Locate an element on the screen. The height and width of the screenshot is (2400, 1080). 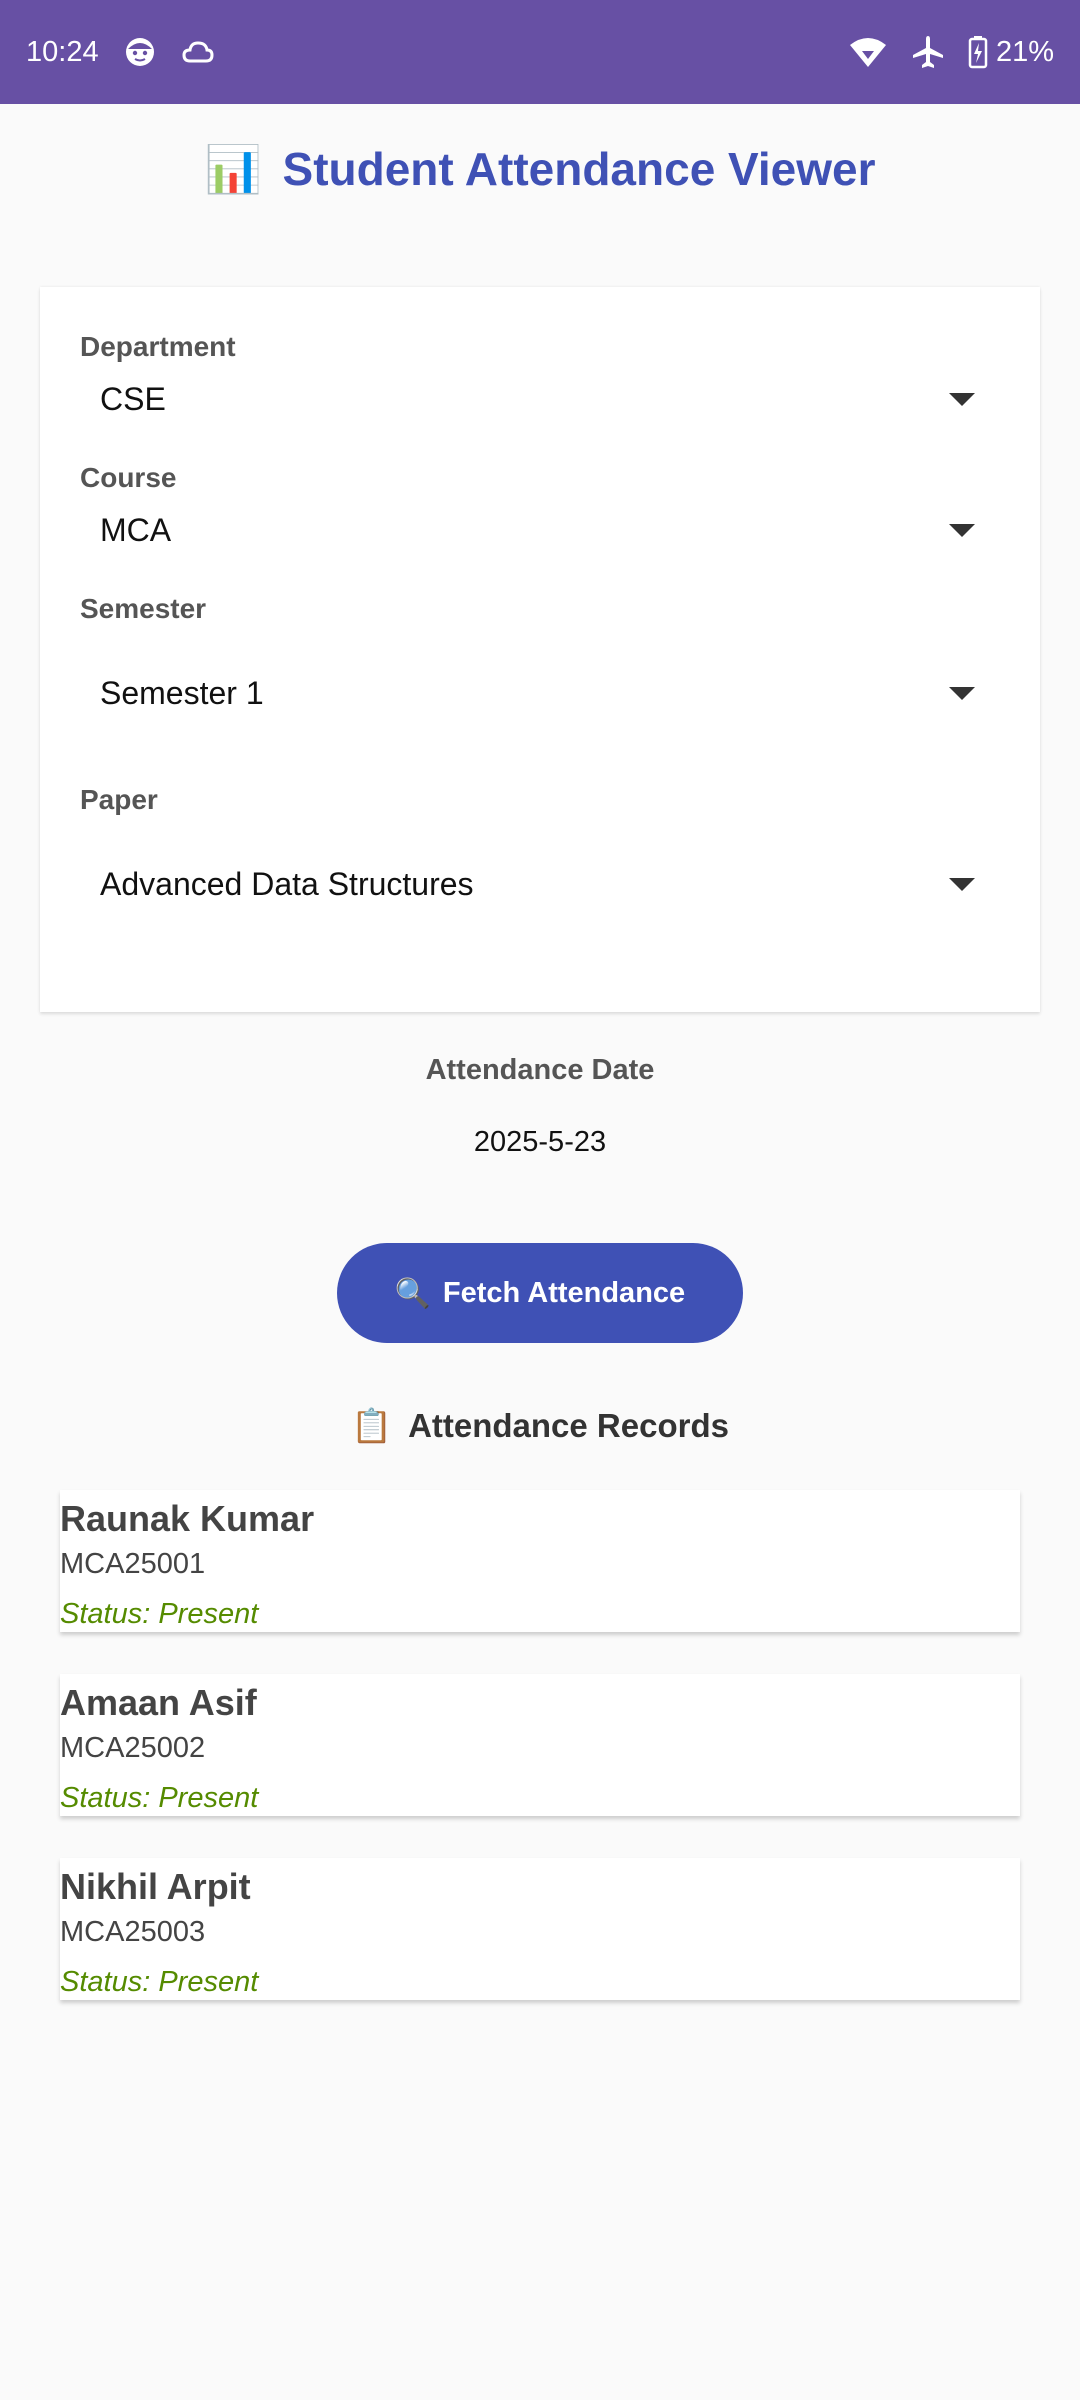
search-icon: 🔍 is located at coordinates (412, 1292).